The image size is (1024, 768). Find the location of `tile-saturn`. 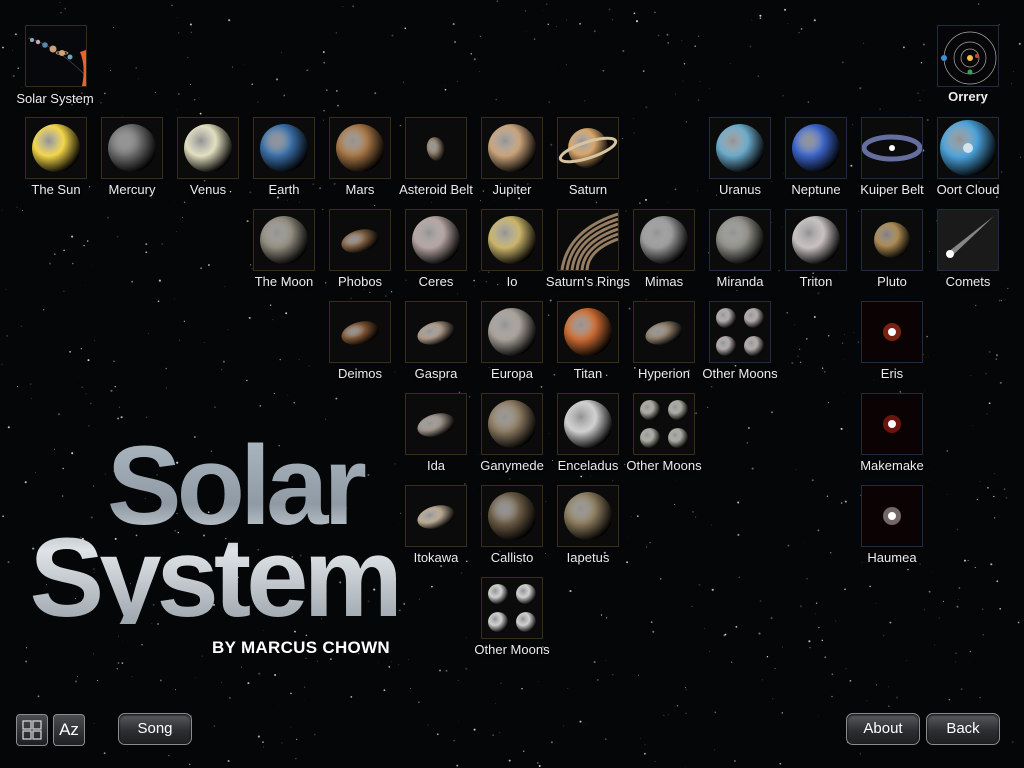

tile-saturn is located at coordinates (588, 148).